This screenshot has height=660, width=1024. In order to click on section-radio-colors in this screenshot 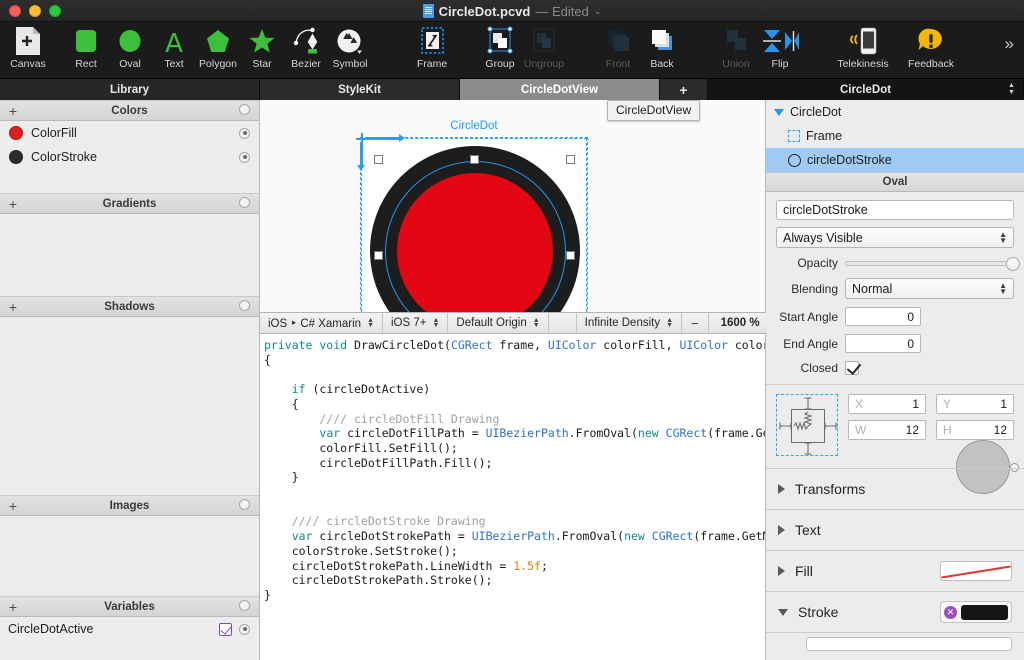, I will do `click(244, 111)`.